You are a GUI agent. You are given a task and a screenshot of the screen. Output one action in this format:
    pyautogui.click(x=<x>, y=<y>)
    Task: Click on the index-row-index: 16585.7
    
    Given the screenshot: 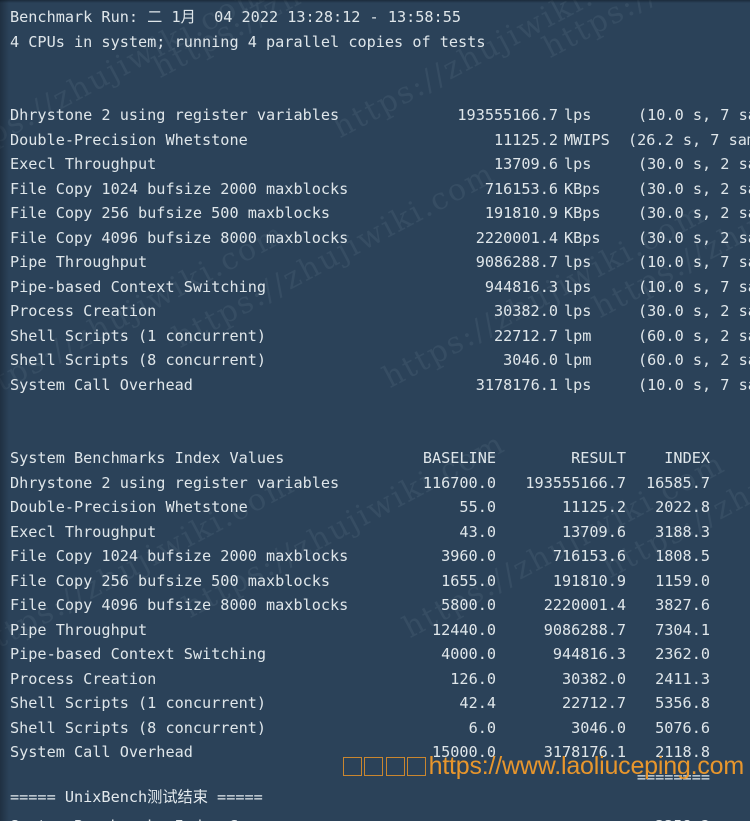 What is the action you would take?
    pyautogui.click(x=677, y=482)
    